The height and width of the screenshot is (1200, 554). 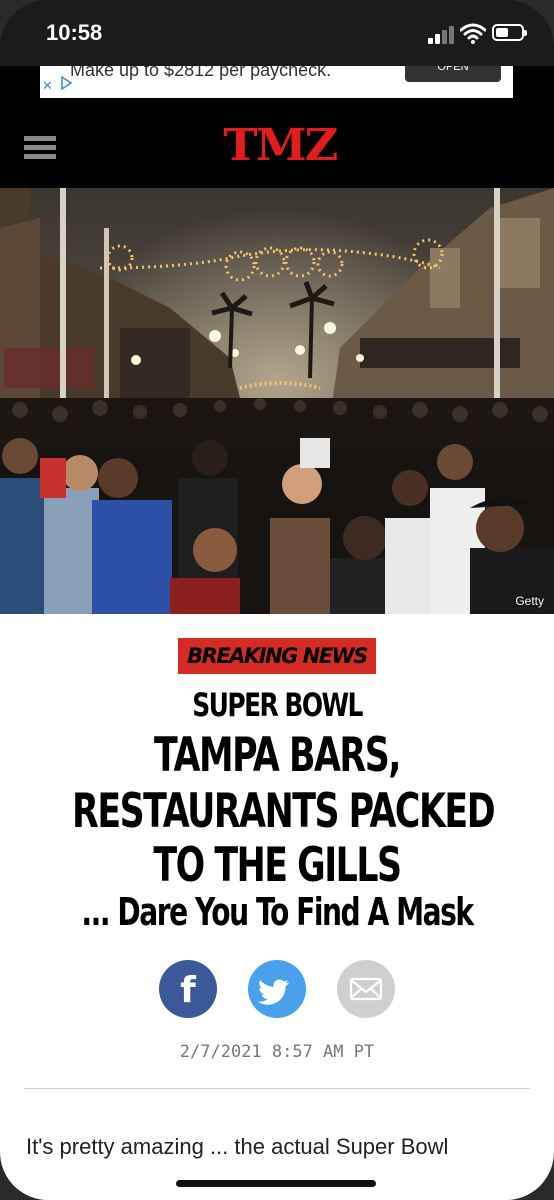 What do you see at coordinates (277, 656) in the screenshot?
I see `breaking-news-badge: BREAKING NEWS` at bounding box center [277, 656].